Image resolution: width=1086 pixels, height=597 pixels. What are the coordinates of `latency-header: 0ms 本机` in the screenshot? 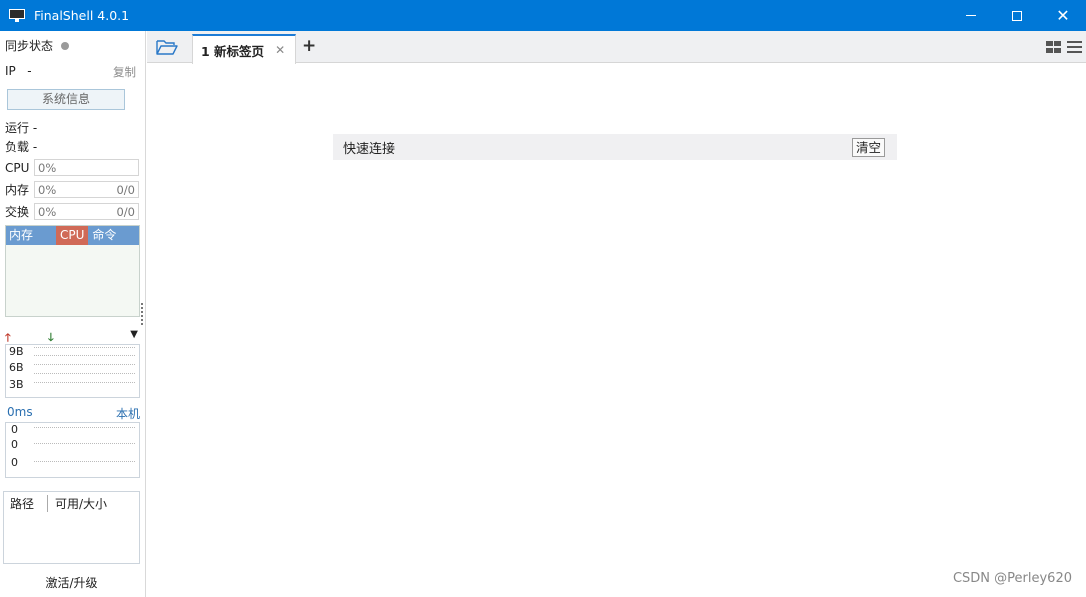 It's located at (73, 413).